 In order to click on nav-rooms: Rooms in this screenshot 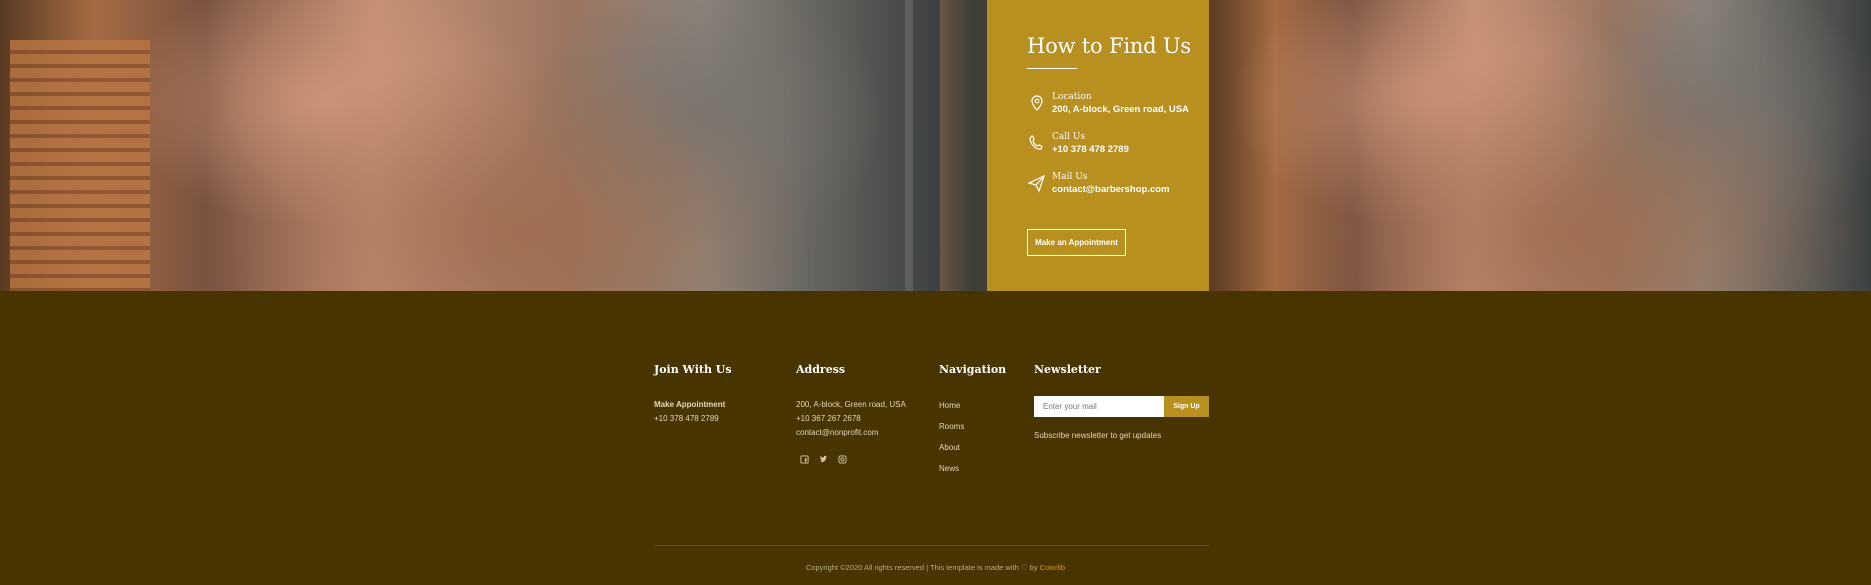, I will do `click(951, 432)`.